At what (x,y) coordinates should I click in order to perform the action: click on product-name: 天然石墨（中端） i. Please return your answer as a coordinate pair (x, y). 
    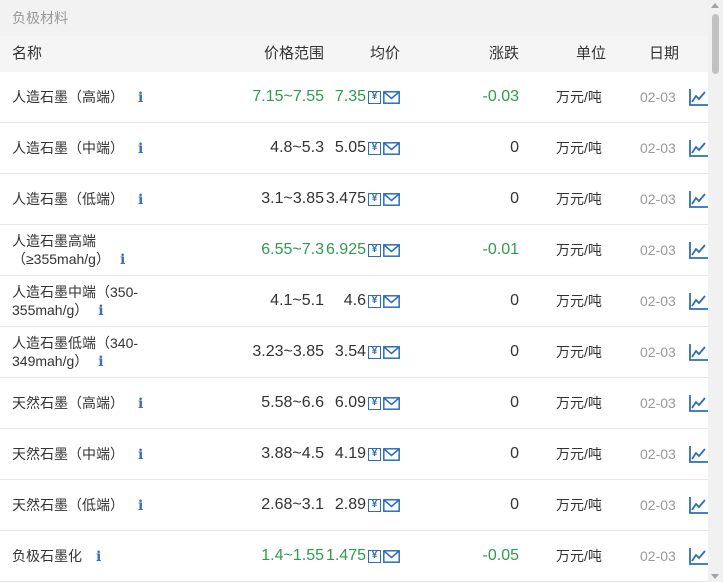
    Looking at the image, I should click on (102, 454).